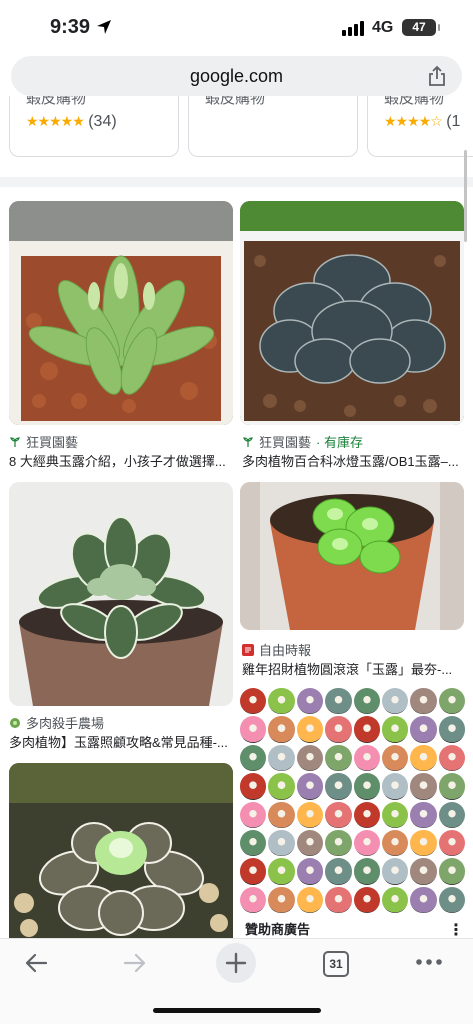 This screenshot has width=473, height=1024. Describe the element at coordinates (336, 964) in the screenshot. I see `tabs-icon: 31` at that location.